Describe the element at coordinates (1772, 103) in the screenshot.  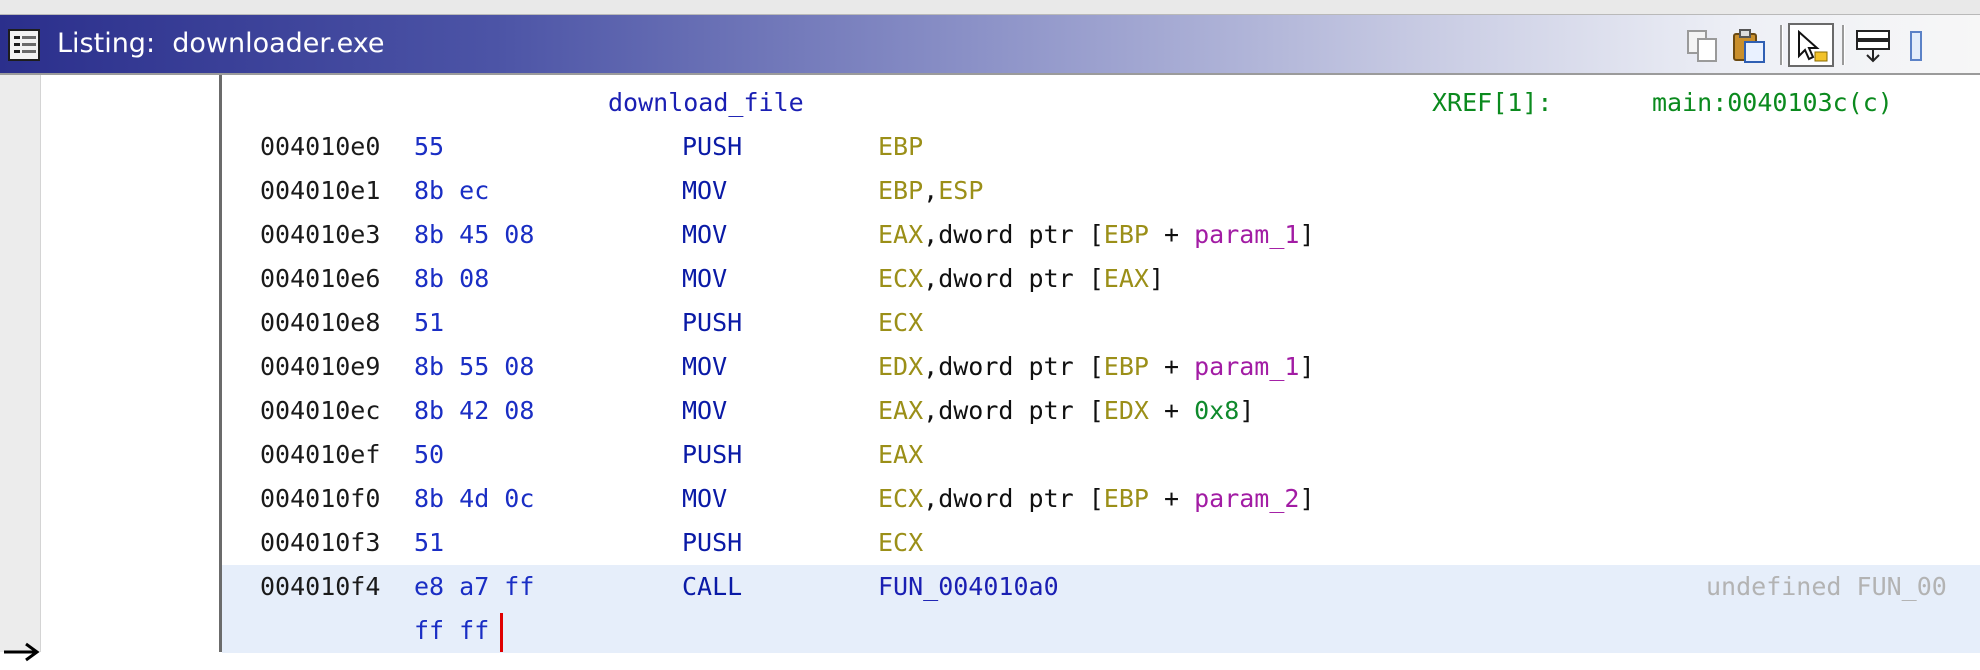
I see `xref-target-link: main:0040103c(c)` at that location.